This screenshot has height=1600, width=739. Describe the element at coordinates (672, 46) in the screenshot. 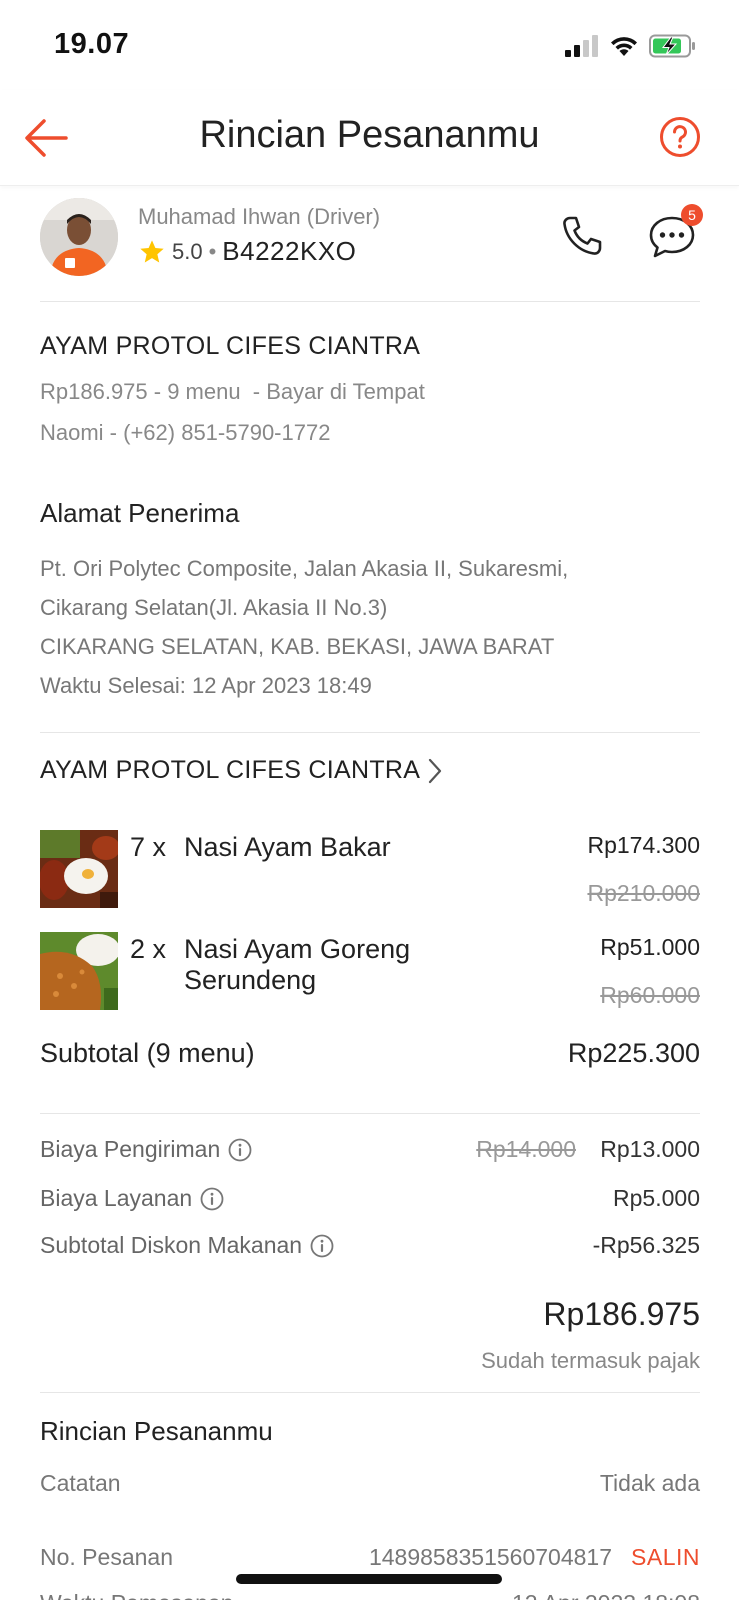

I see `battery-charging-icon` at that location.